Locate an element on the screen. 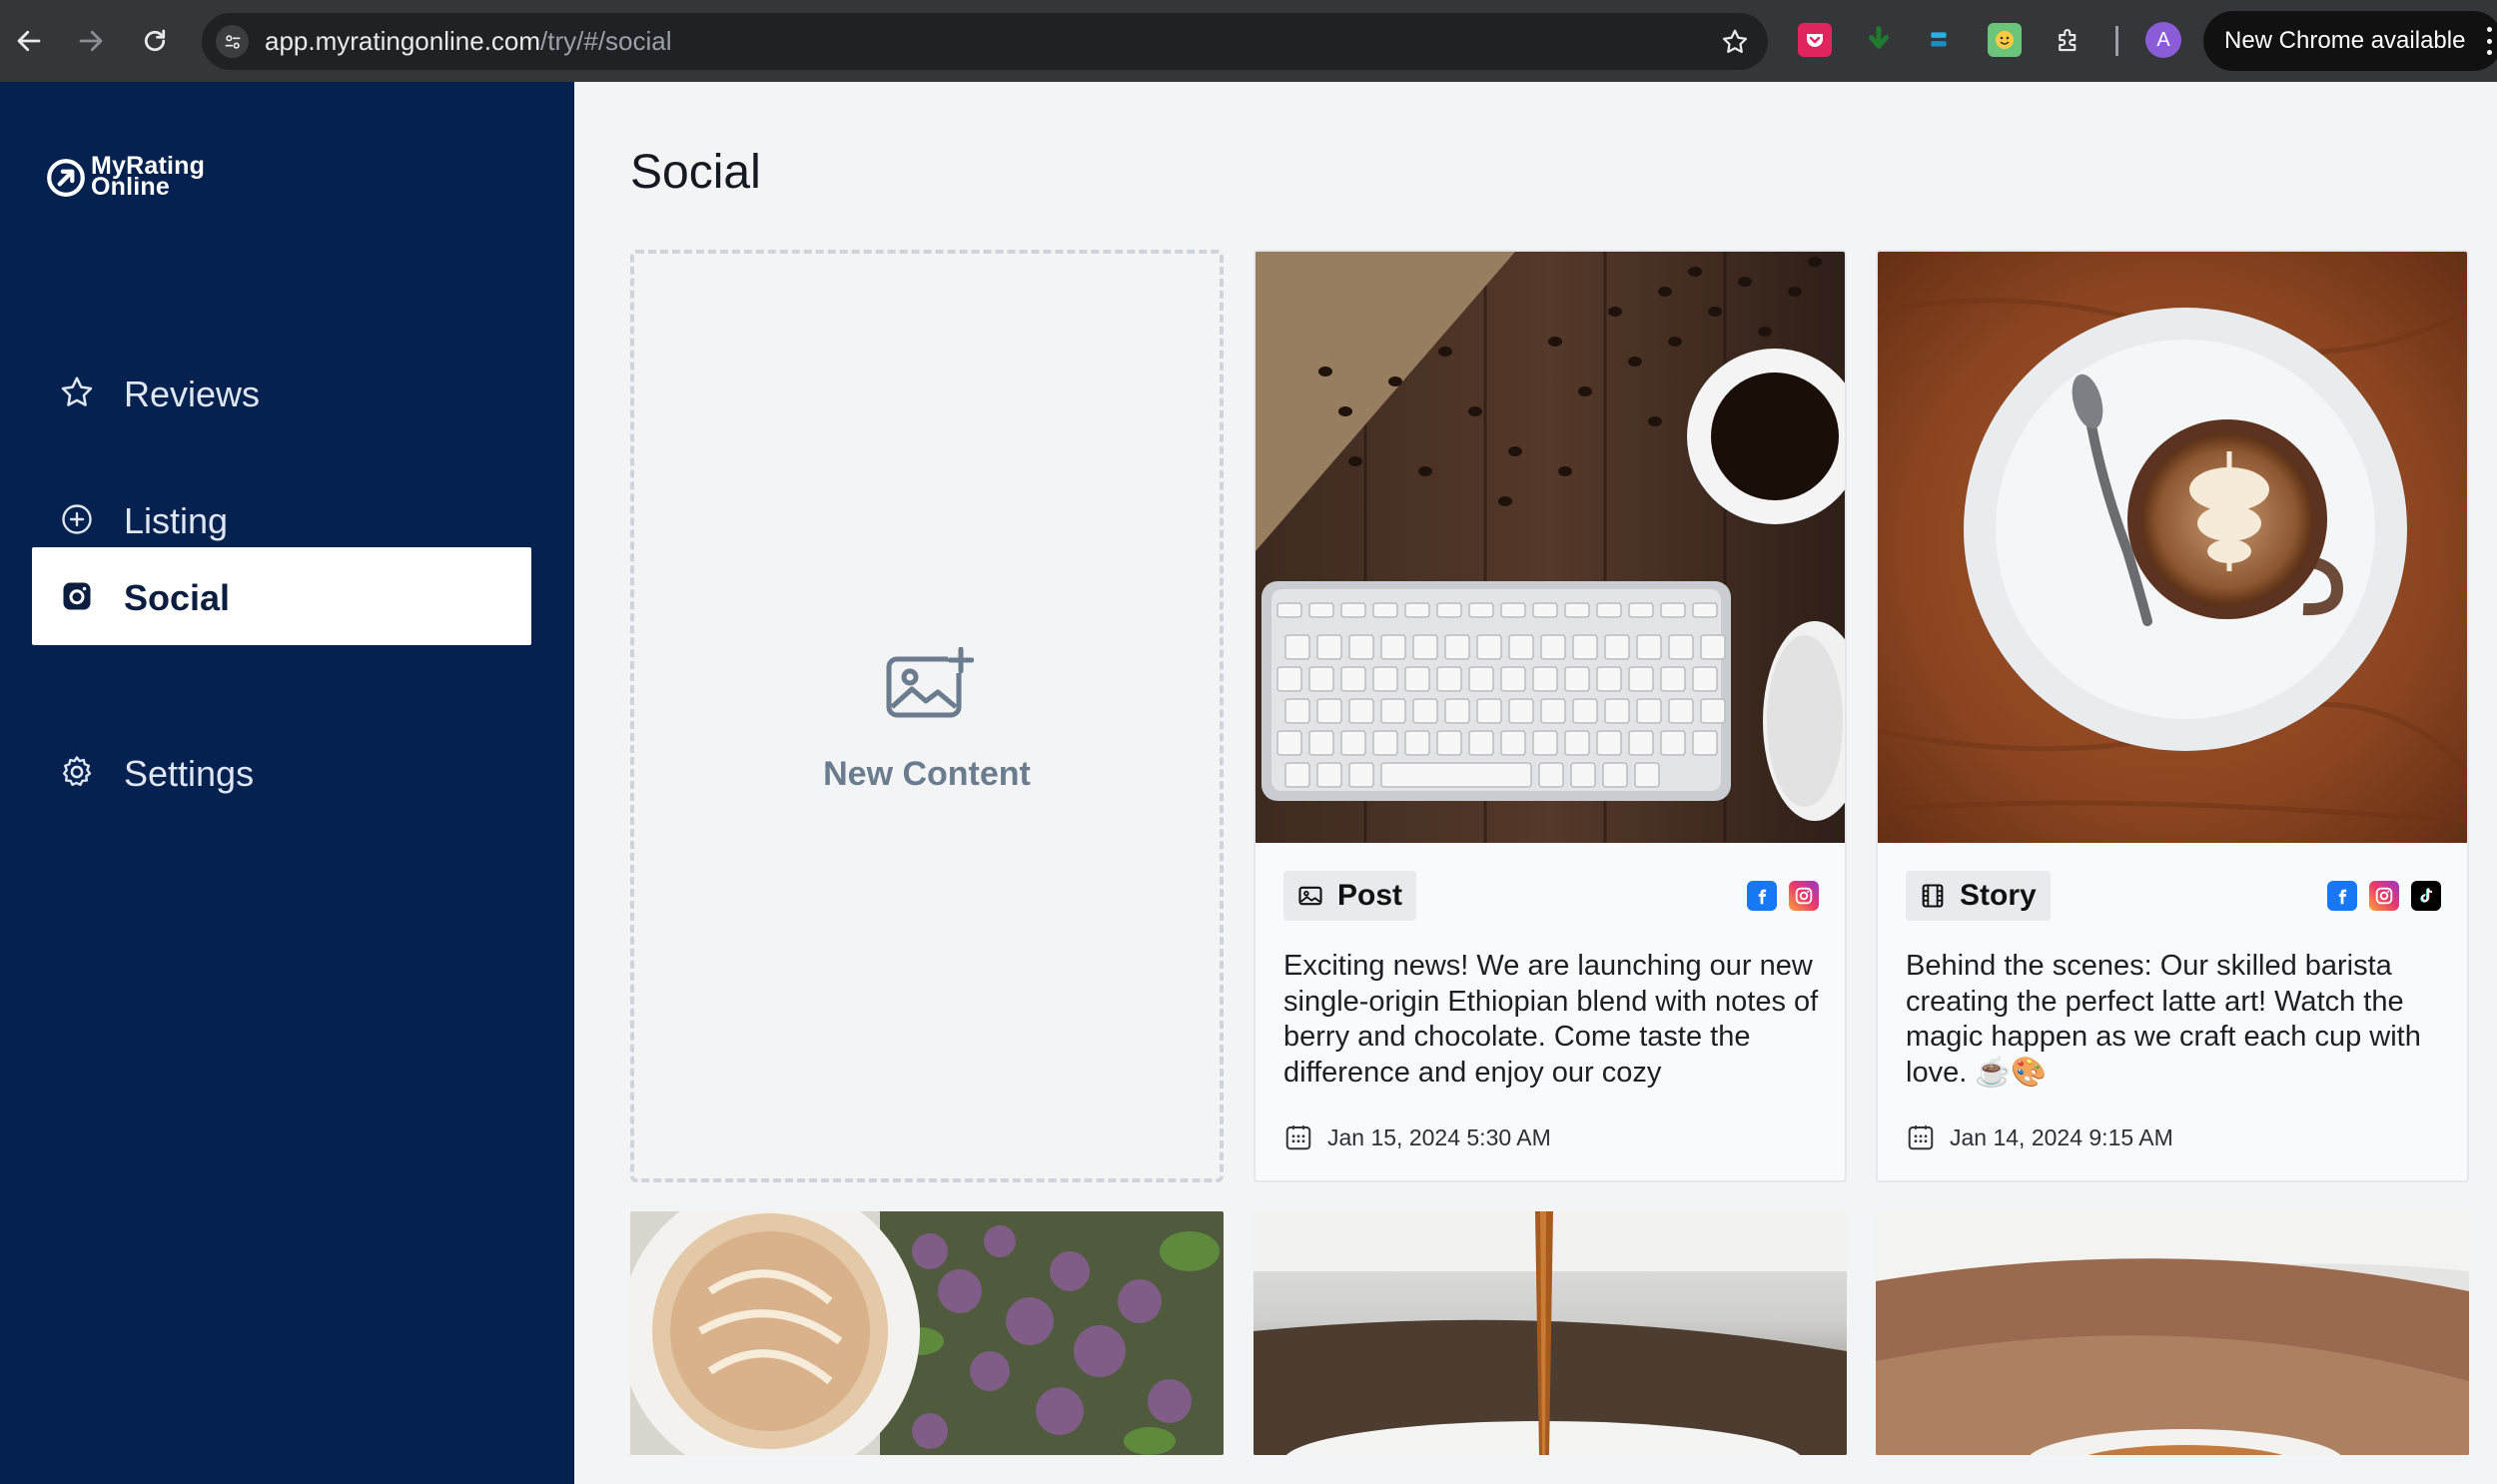  sidebar-item-label: Settings is located at coordinates (189, 773).